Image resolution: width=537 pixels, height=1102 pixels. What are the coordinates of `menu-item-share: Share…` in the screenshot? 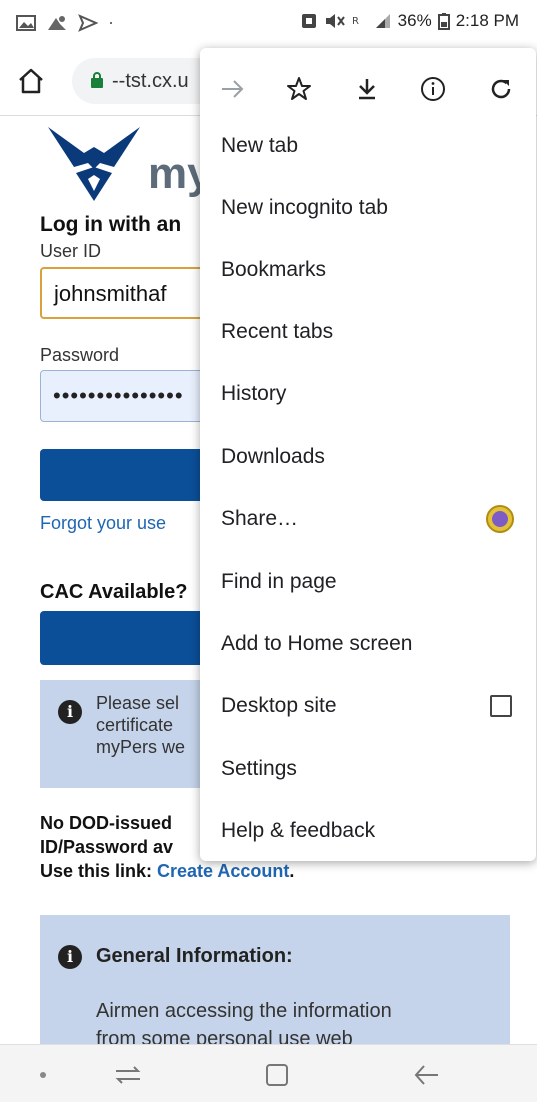 It's located at (368, 519).